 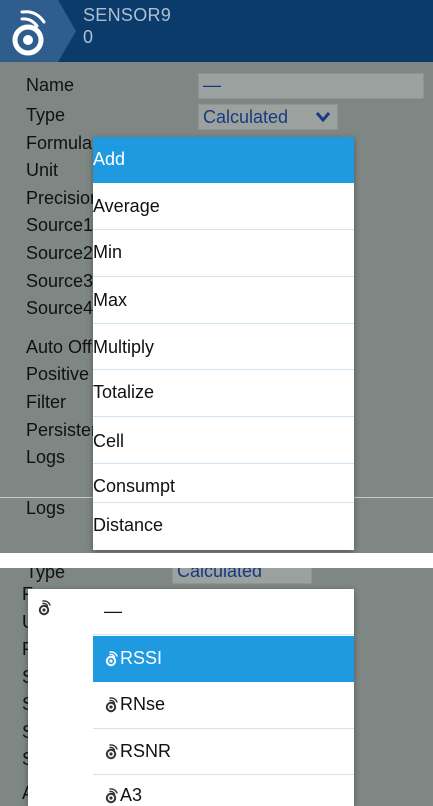 What do you see at coordinates (127, 26) in the screenshot?
I see `sensor-title: SENSOR9 0` at bounding box center [127, 26].